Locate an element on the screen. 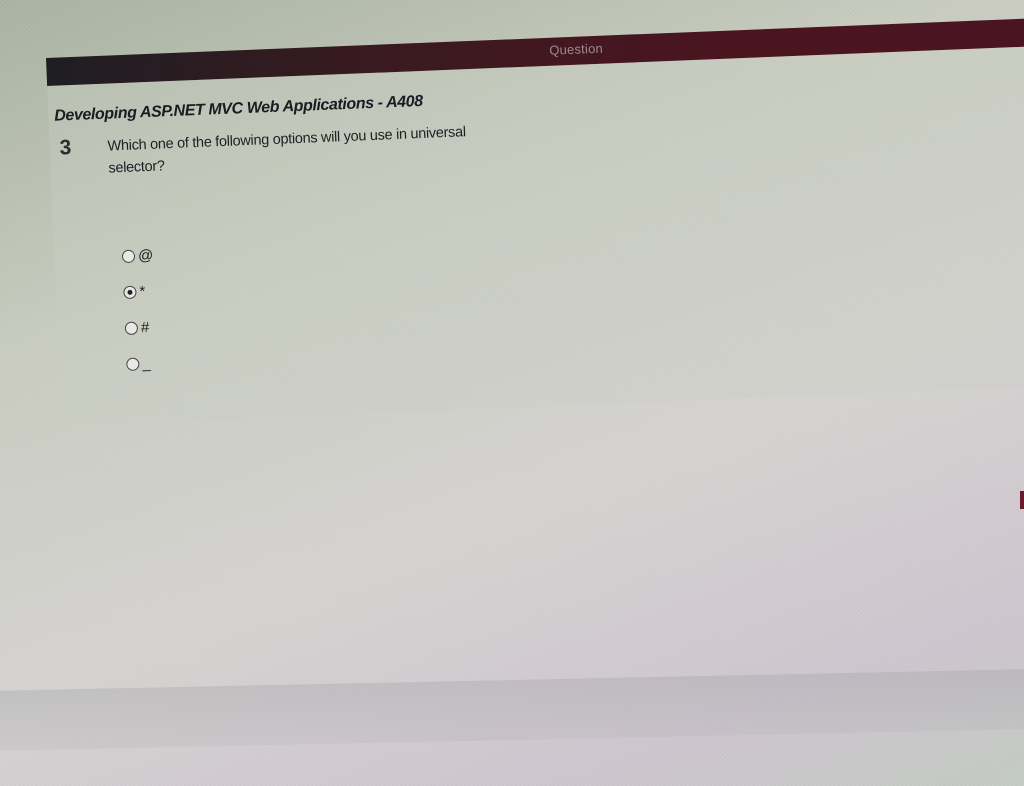 The width and height of the screenshot is (1024, 786). option-underscore: _ is located at coordinates (142, 363).